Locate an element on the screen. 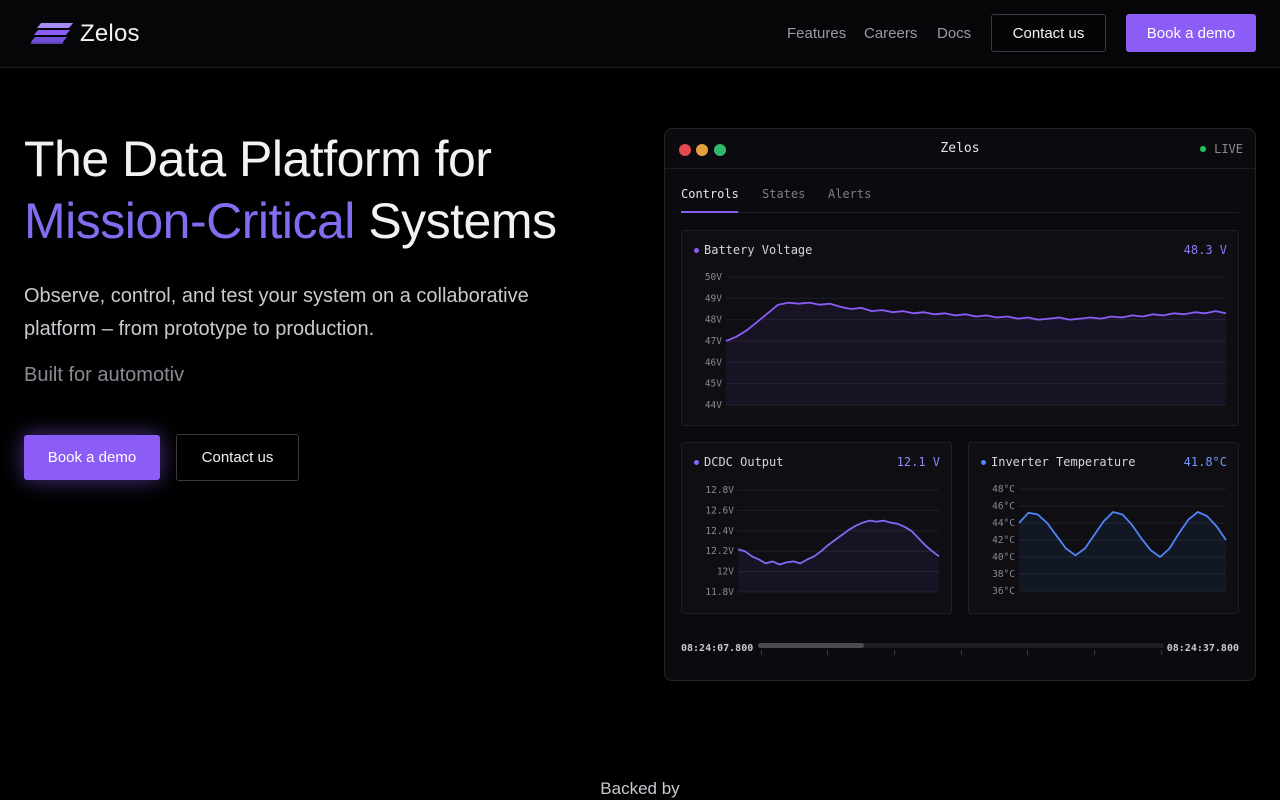 Image resolution: width=1280 pixels, height=800 pixels. battery-voltage-area is located at coordinates (976, 353).